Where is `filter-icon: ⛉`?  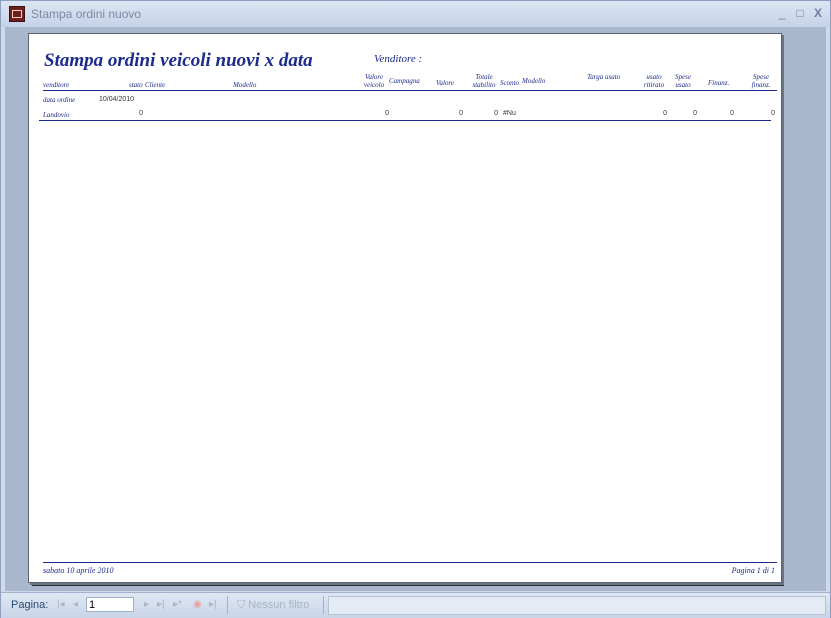 filter-icon: ⛉ is located at coordinates (241, 605).